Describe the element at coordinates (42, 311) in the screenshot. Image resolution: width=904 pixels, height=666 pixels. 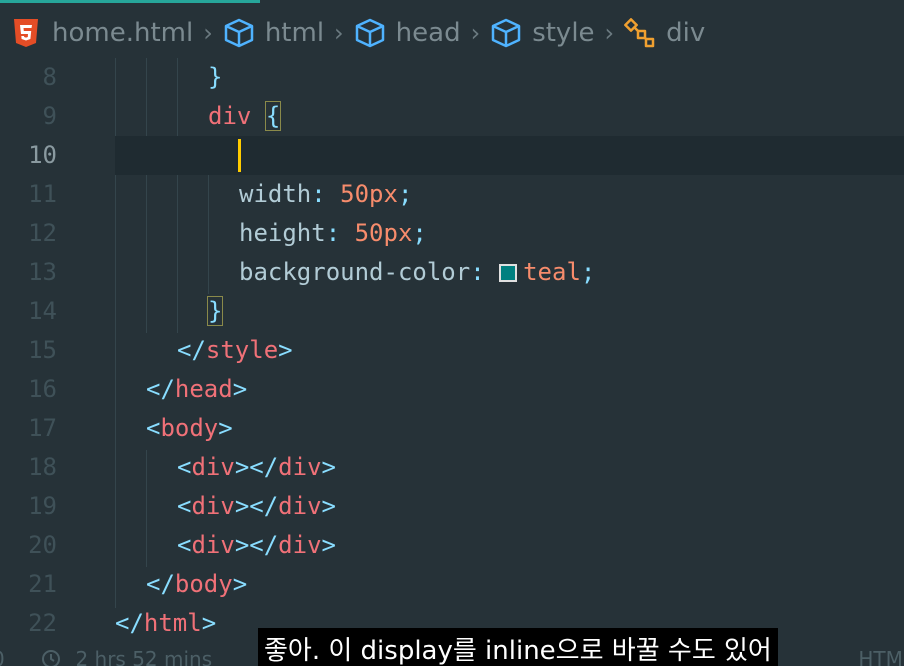
I see `line-number: 14` at that location.